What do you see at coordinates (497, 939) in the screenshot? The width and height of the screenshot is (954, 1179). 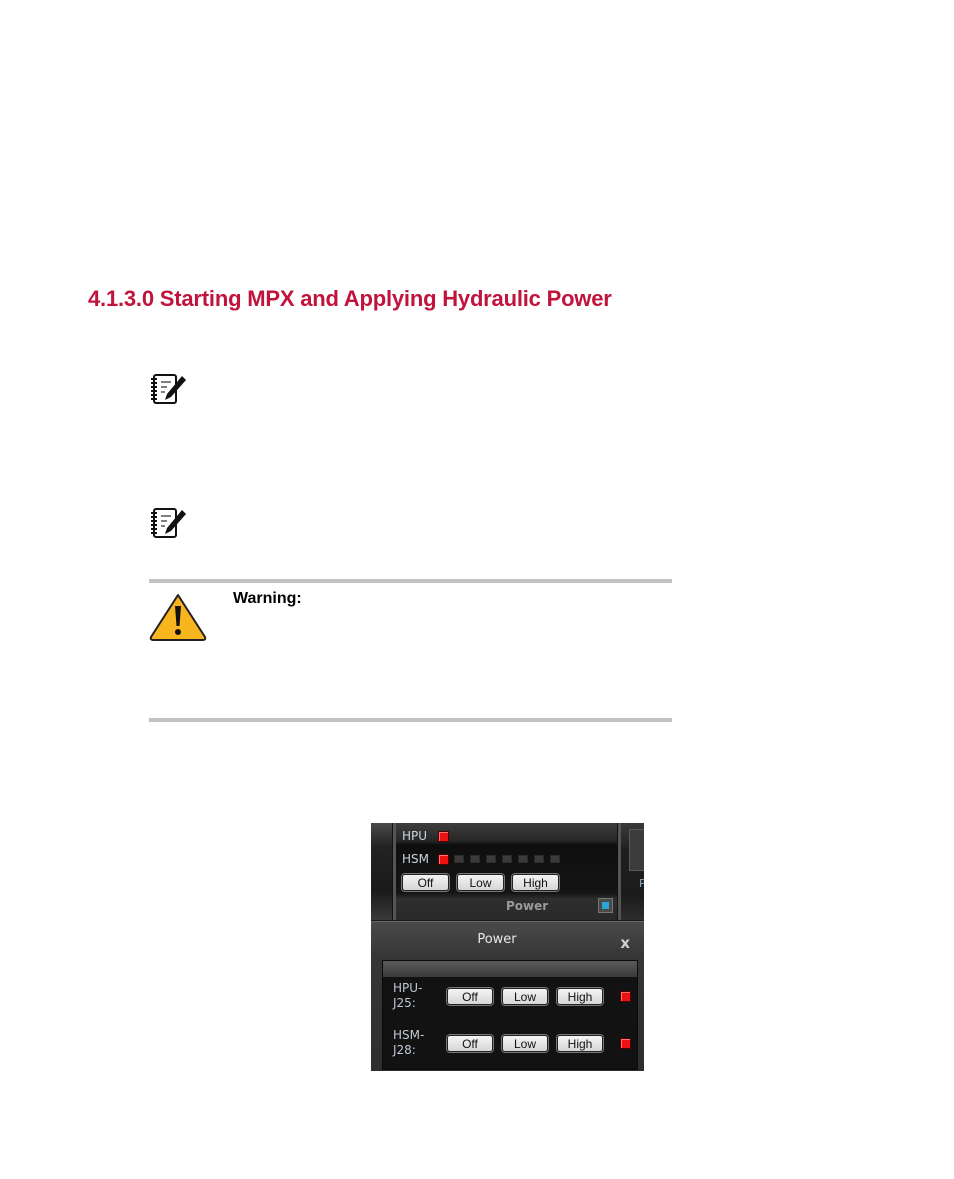 I see `dialog-title: Power` at bounding box center [497, 939].